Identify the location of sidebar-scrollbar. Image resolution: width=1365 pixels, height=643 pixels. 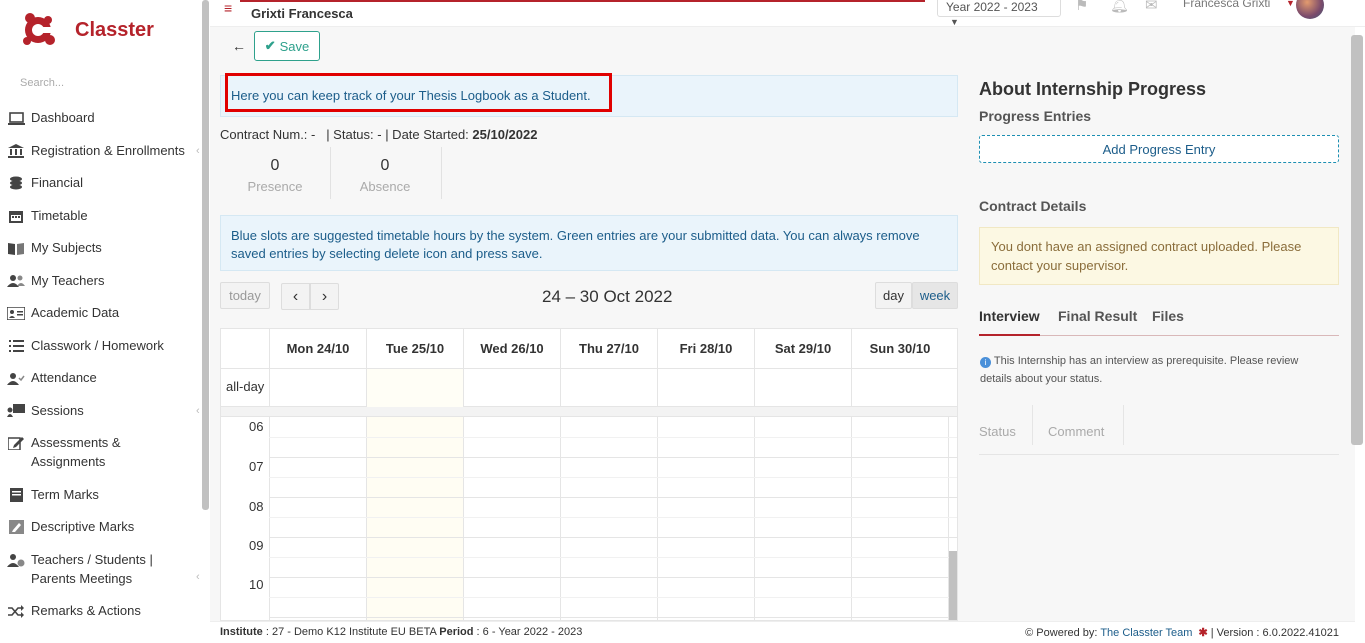
(205, 255).